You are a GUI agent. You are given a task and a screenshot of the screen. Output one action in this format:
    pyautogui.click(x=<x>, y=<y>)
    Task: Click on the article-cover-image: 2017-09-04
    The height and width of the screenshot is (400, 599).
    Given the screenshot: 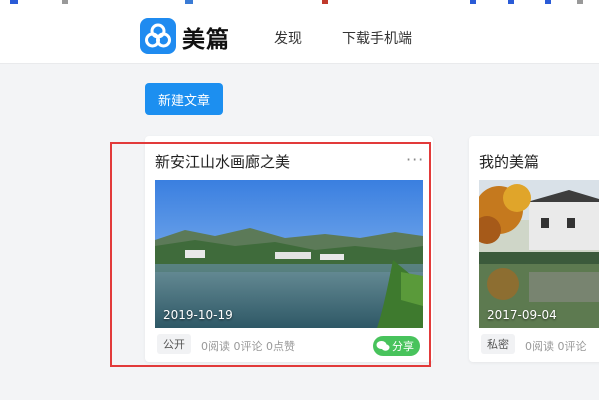 What is the action you would take?
    pyautogui.click(x=539, y=254)
    